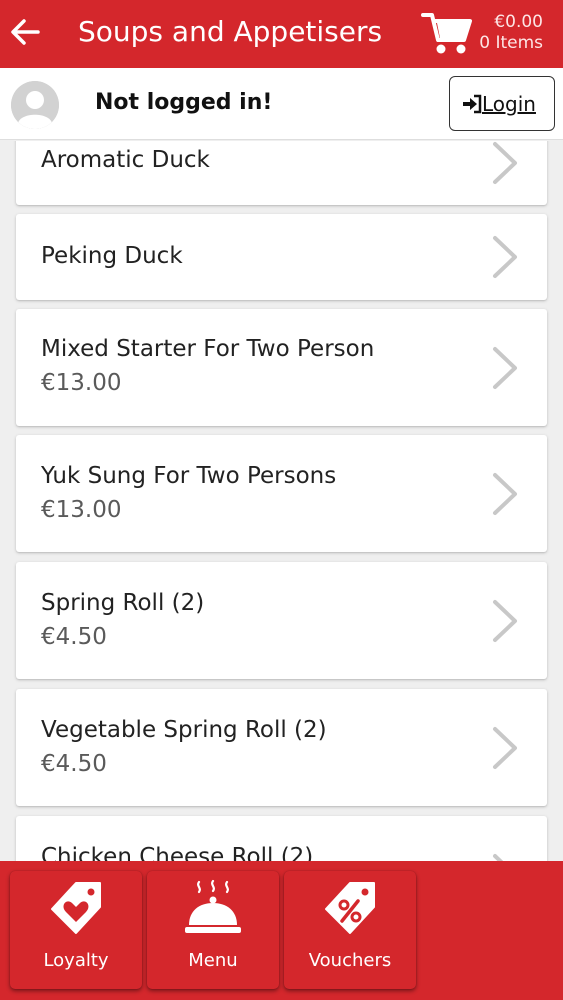 The image size is (563, 1000). I want to click on menu-item-peking-duck: Peking Duck, so click(281, 257).